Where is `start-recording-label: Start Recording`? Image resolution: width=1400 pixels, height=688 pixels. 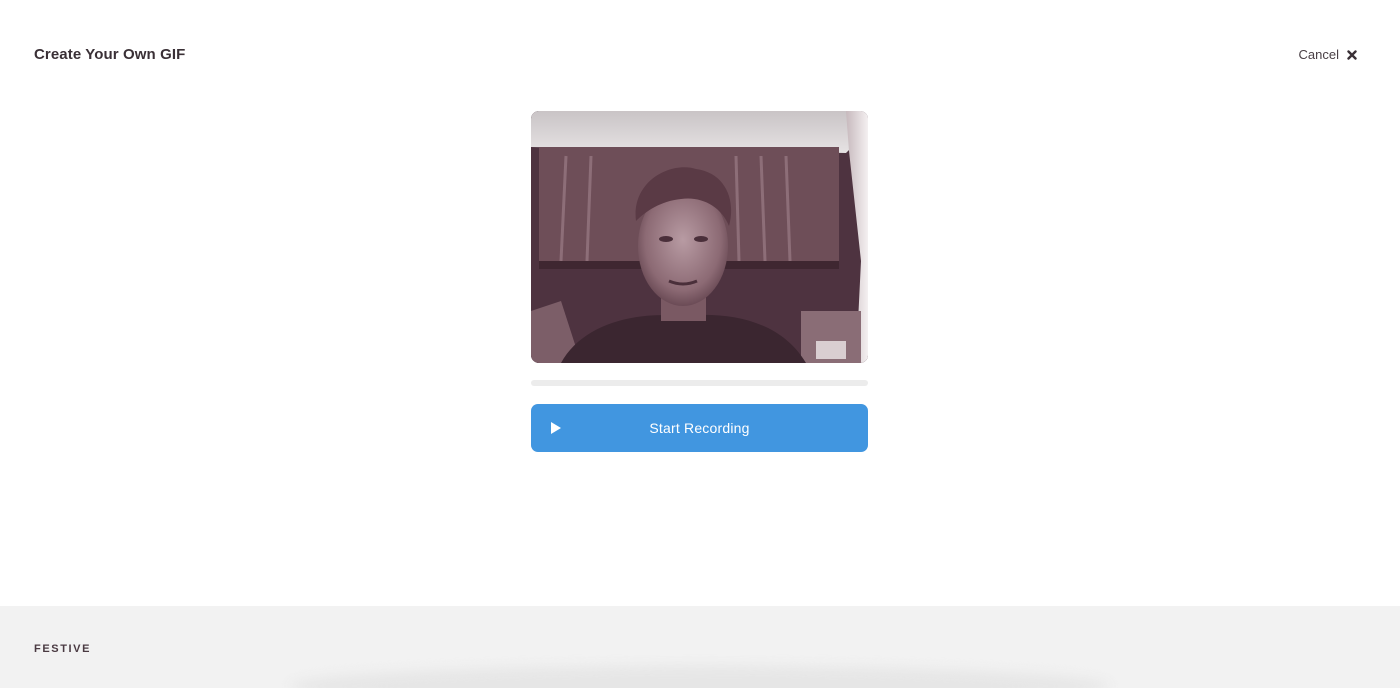
start-recording-label: Start Recording is located at coordinates (699, 428).